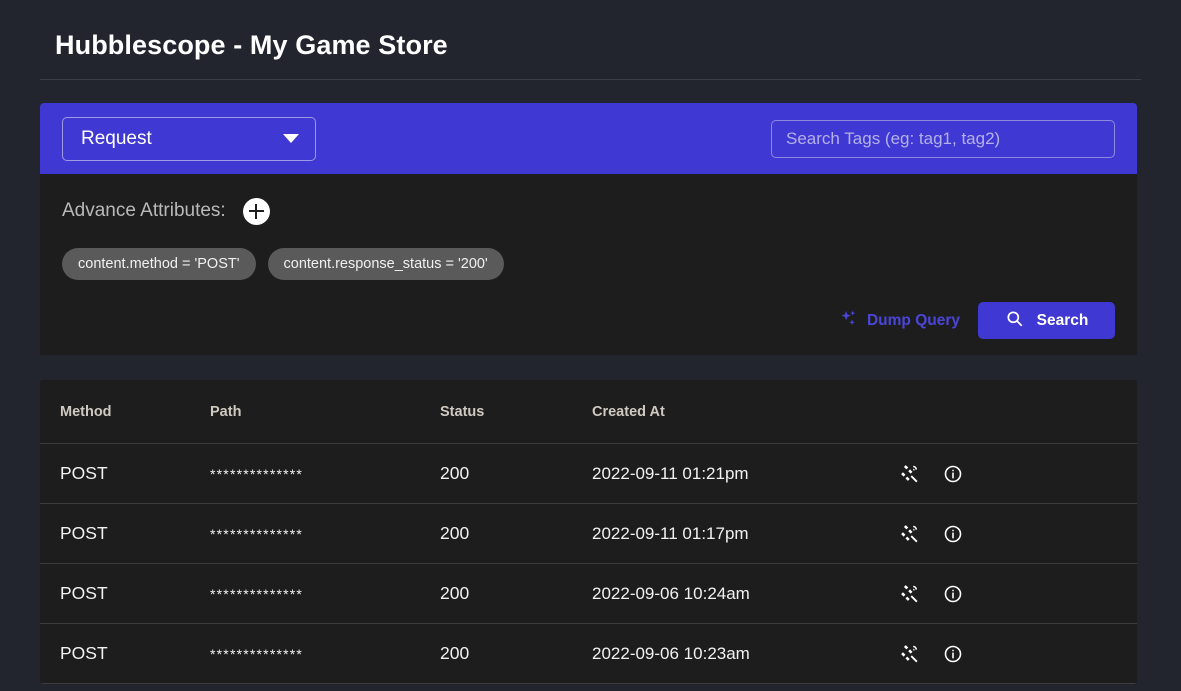 Image resolution: width=1181 pixels, height=691 pixels. What do you see at coordinates (590, 32) in the screenshot?
I see `page-header: Hubblescope - My Game Store` at bounding box center [590, 32].